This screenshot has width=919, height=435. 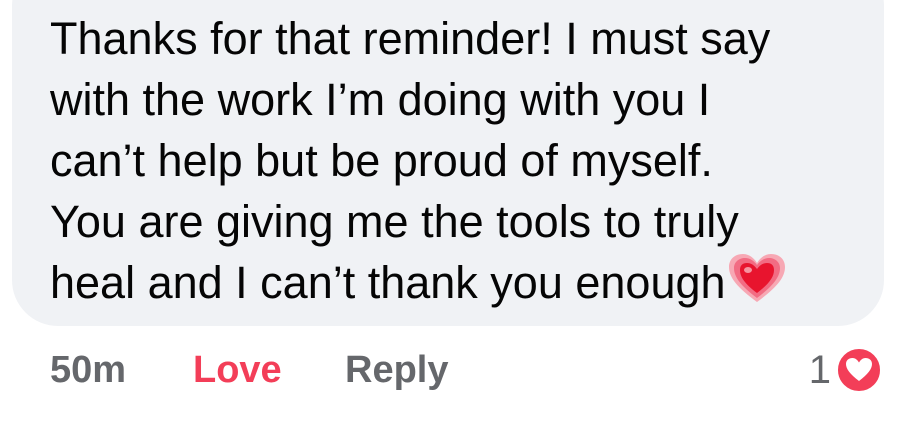 I want to click on comment-line-last: heal and I can’t thank you enough, so click(x=460, y=285).